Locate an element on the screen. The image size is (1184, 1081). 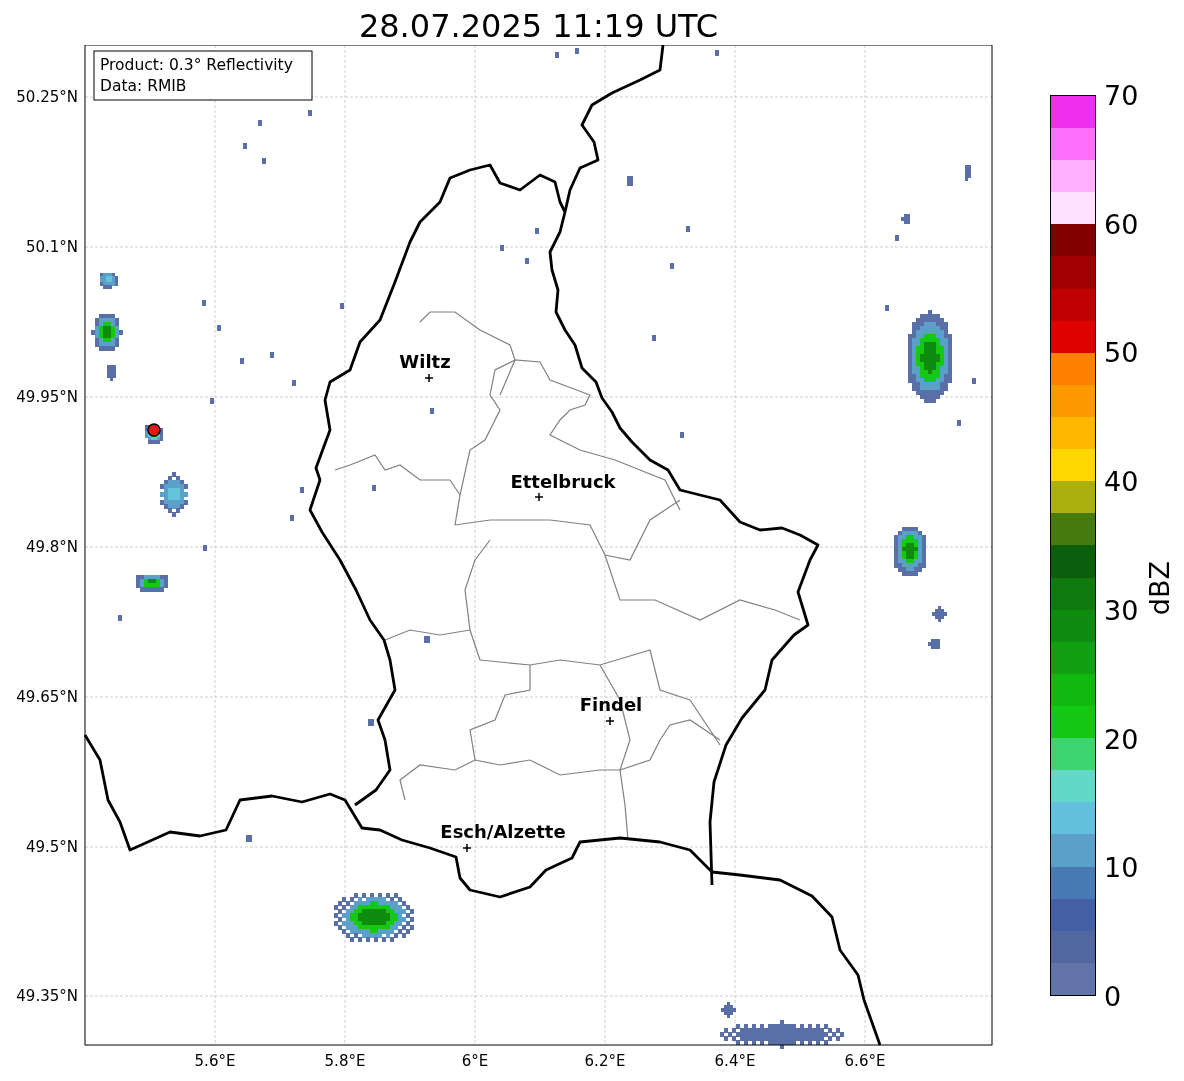
latitude-label: 50.25°N is located at coordinates (47, 97).